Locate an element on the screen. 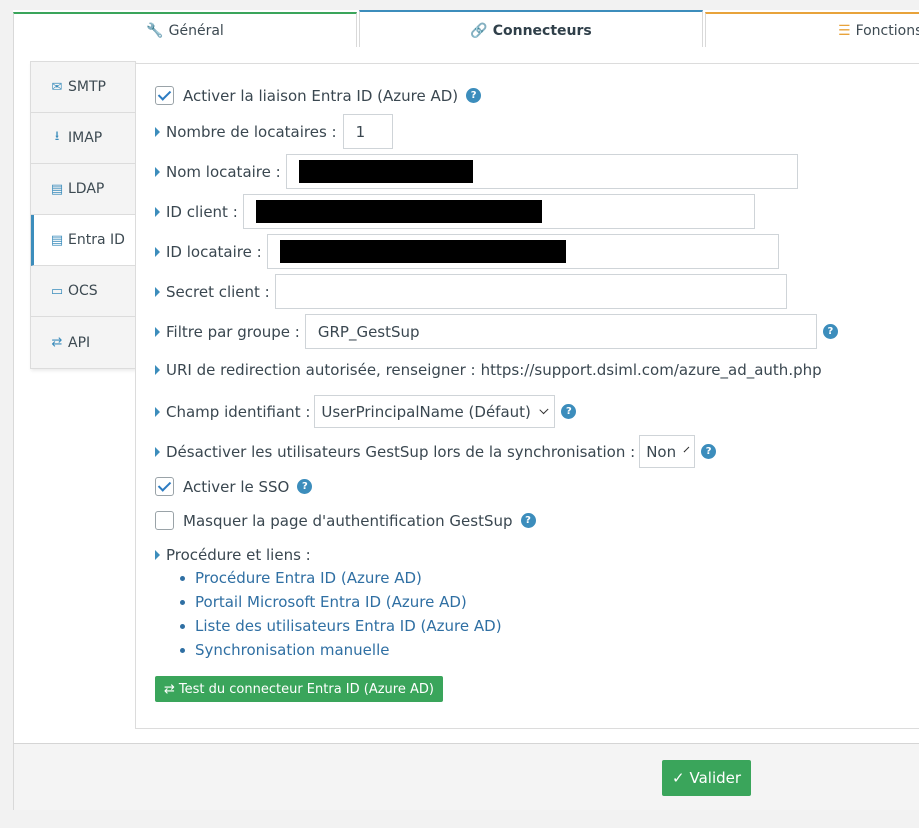 The width and height of the screenshot is (919, 828). tenant-id-input is located at coordinates (522, 251).